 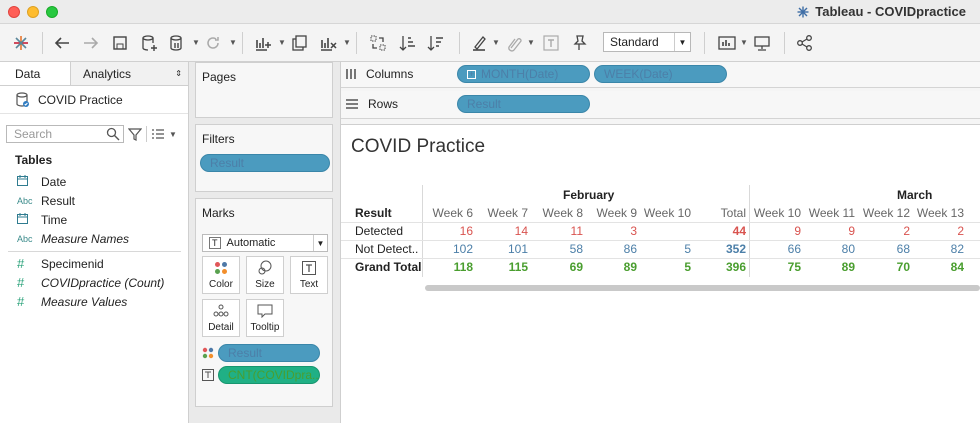 I want to click on table-cell: 16, so click(x=466, y=231).